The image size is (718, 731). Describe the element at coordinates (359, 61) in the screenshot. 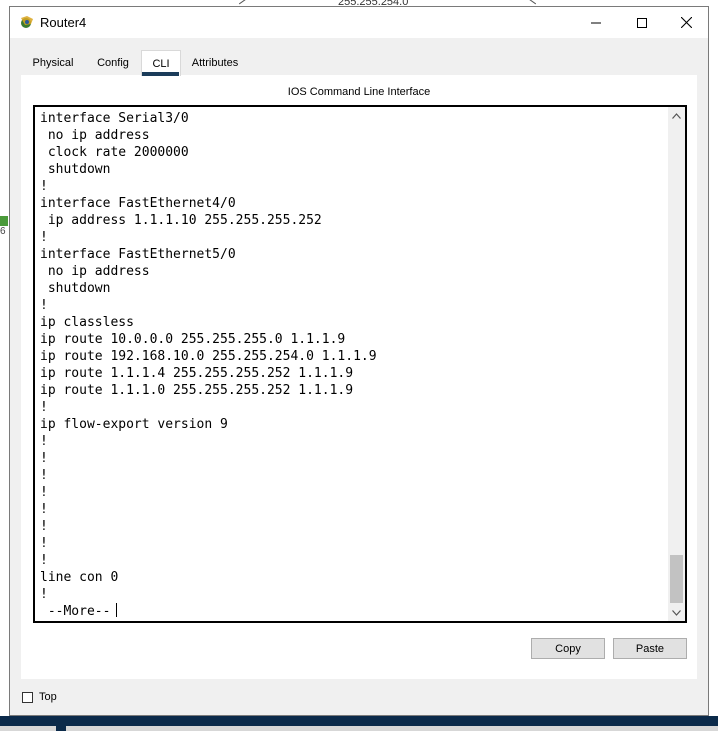

I see `tab-bar: Physical Config CLI Attributes` at that location.